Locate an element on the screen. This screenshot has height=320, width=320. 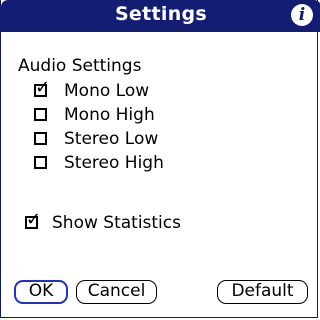
cancel-button: Cancel is located at coordinates (116, 292).